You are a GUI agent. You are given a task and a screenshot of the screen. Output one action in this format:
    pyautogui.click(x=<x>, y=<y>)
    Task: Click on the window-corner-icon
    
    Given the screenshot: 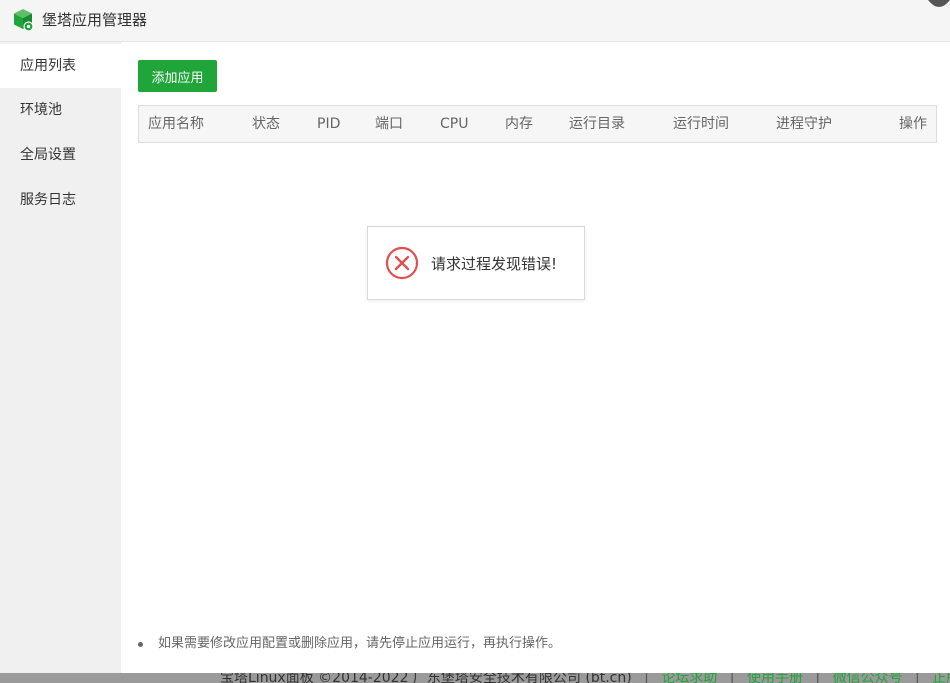 What is the action you would take?
    pyautogui.click(x=939, y=3)
    